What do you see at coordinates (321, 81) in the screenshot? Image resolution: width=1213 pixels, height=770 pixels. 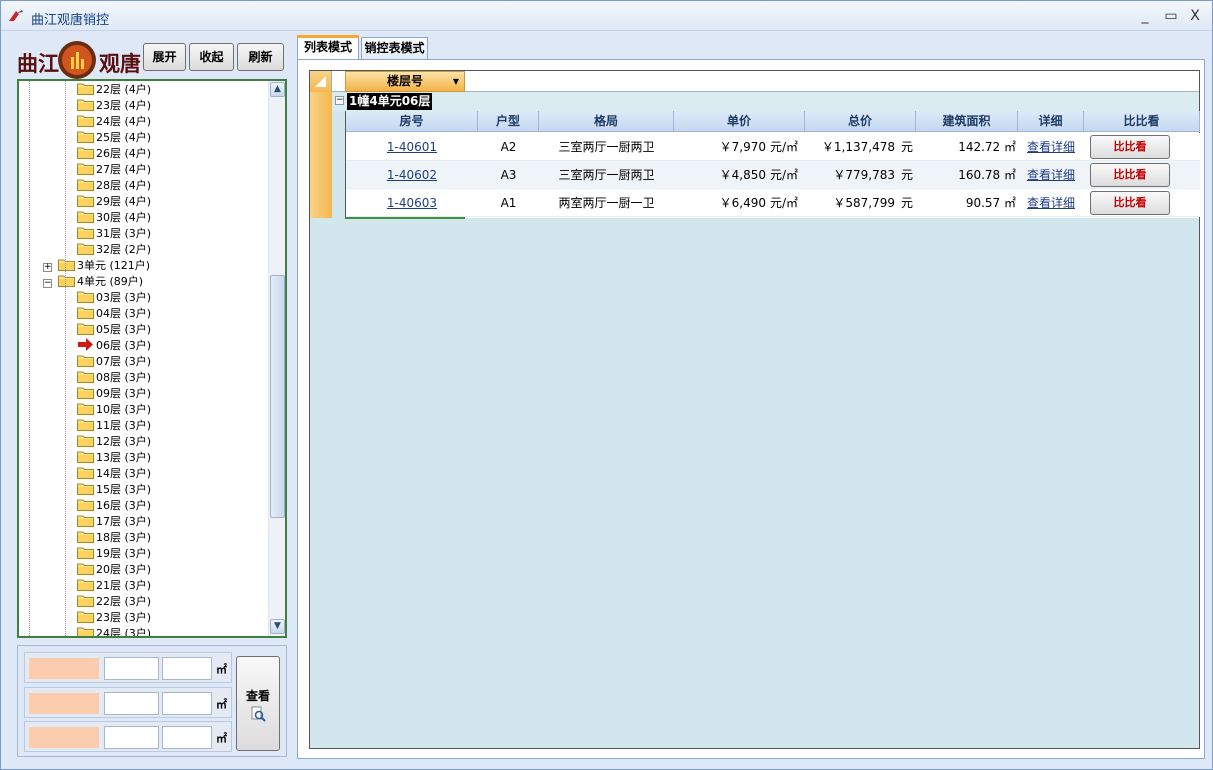 I see `grid-corner` at bounding box center [321, 81].